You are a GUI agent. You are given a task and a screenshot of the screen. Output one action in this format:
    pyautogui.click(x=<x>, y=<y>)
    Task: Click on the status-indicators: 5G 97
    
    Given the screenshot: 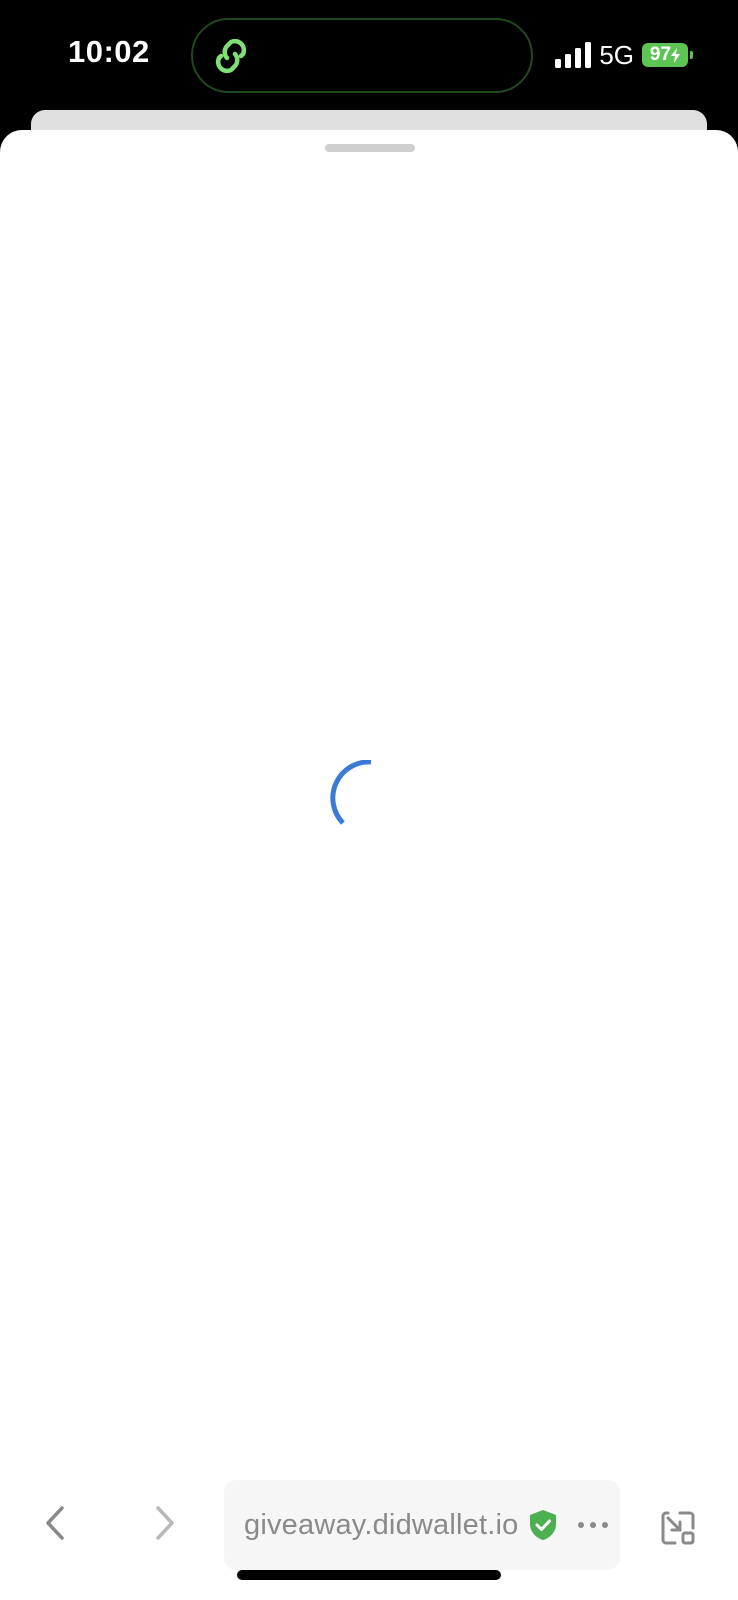 What is the action you would take?
    pyautogui.click(x=624, y=54)
    